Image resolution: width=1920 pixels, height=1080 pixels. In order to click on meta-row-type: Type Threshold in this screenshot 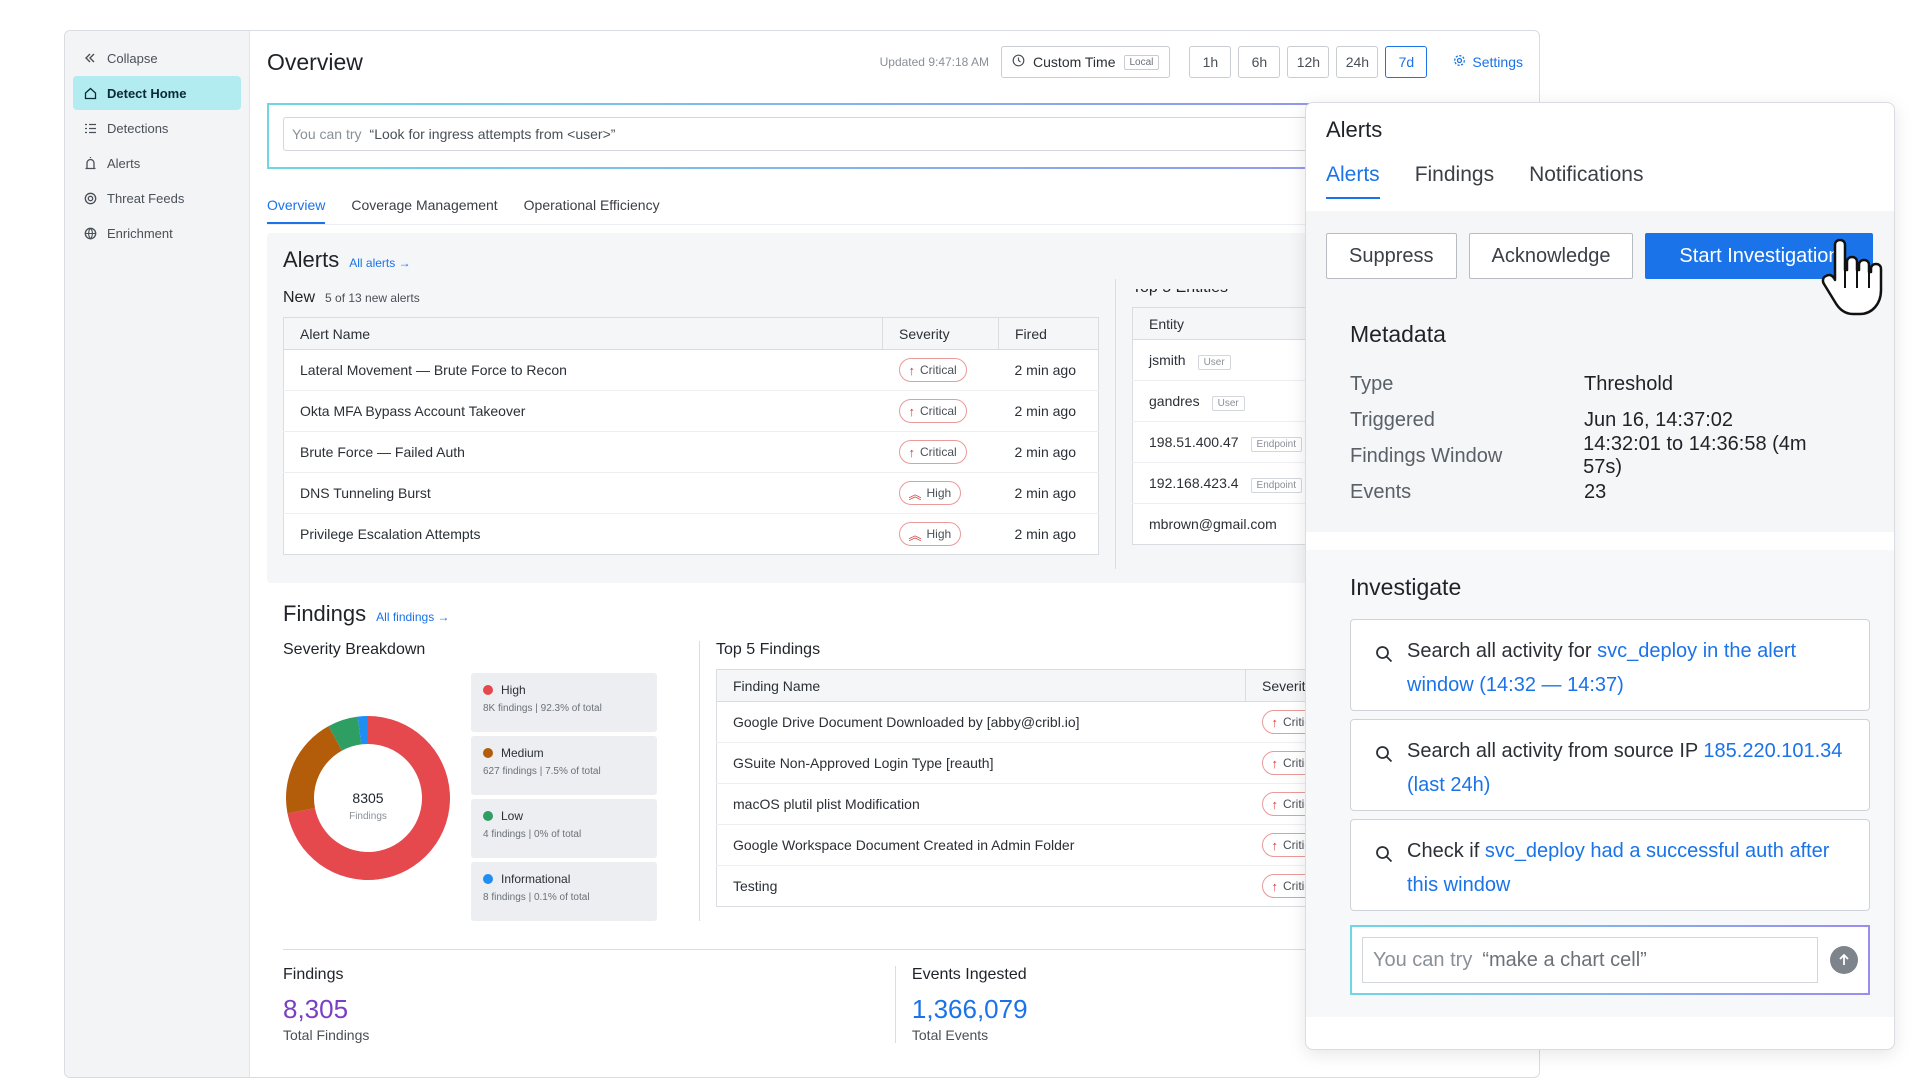, I will do `click(1600, 384)`.